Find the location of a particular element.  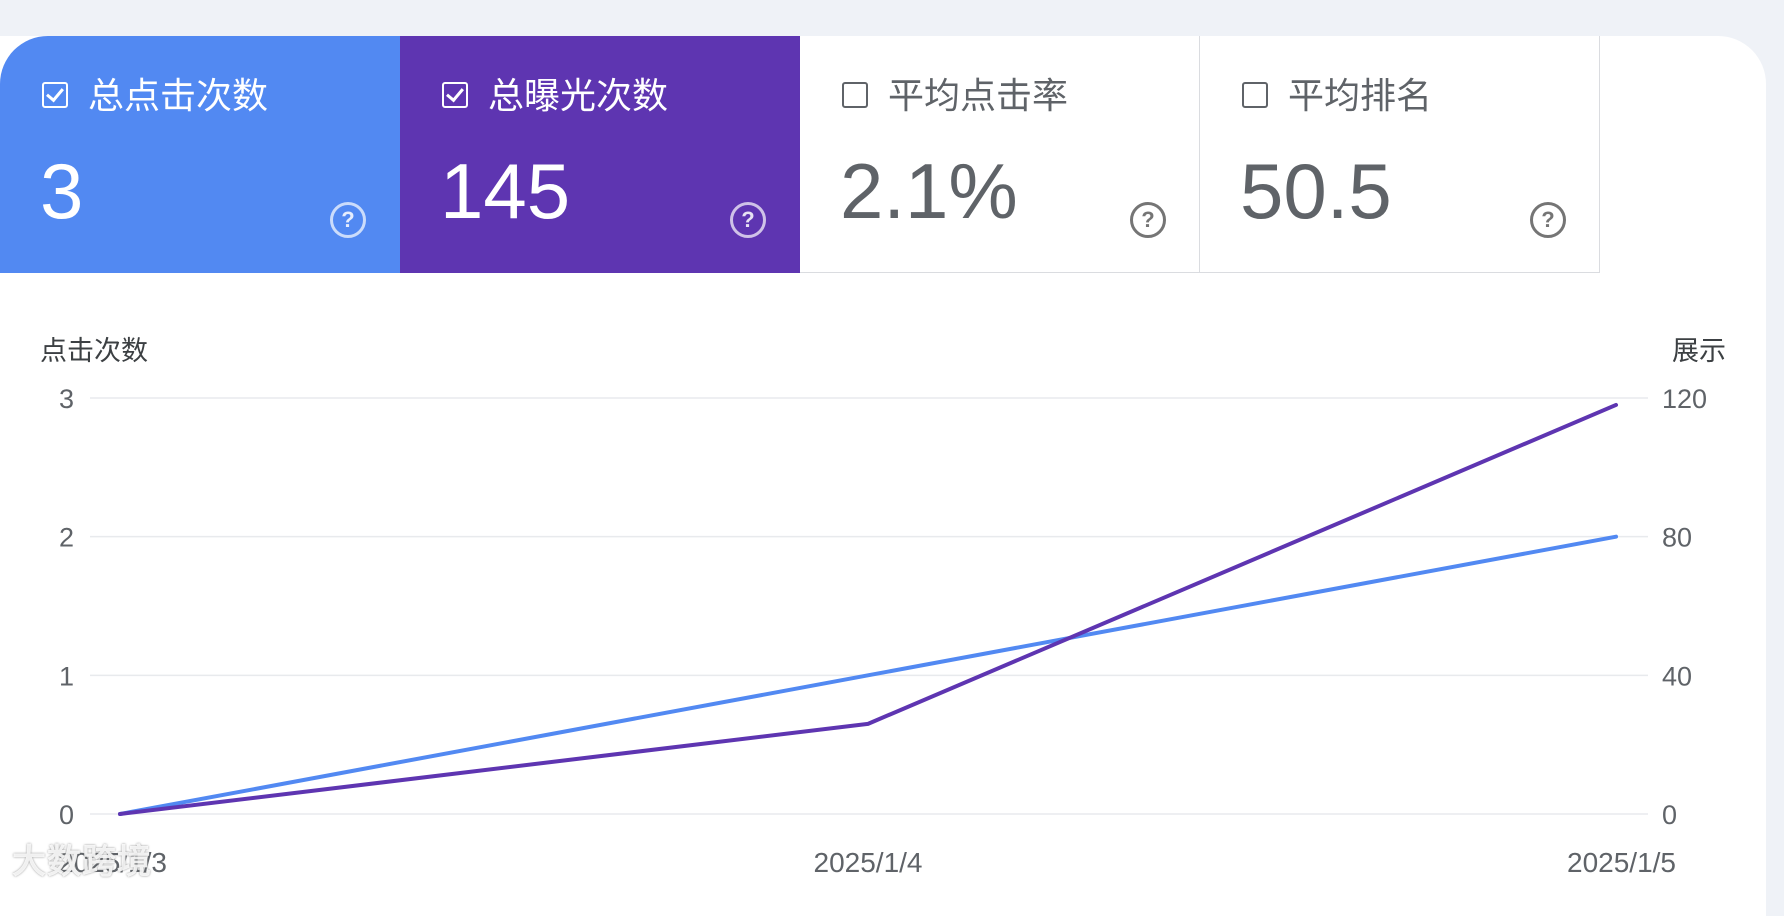

y-axis-right-label: 展示 is located at coordinates (1699, 351).